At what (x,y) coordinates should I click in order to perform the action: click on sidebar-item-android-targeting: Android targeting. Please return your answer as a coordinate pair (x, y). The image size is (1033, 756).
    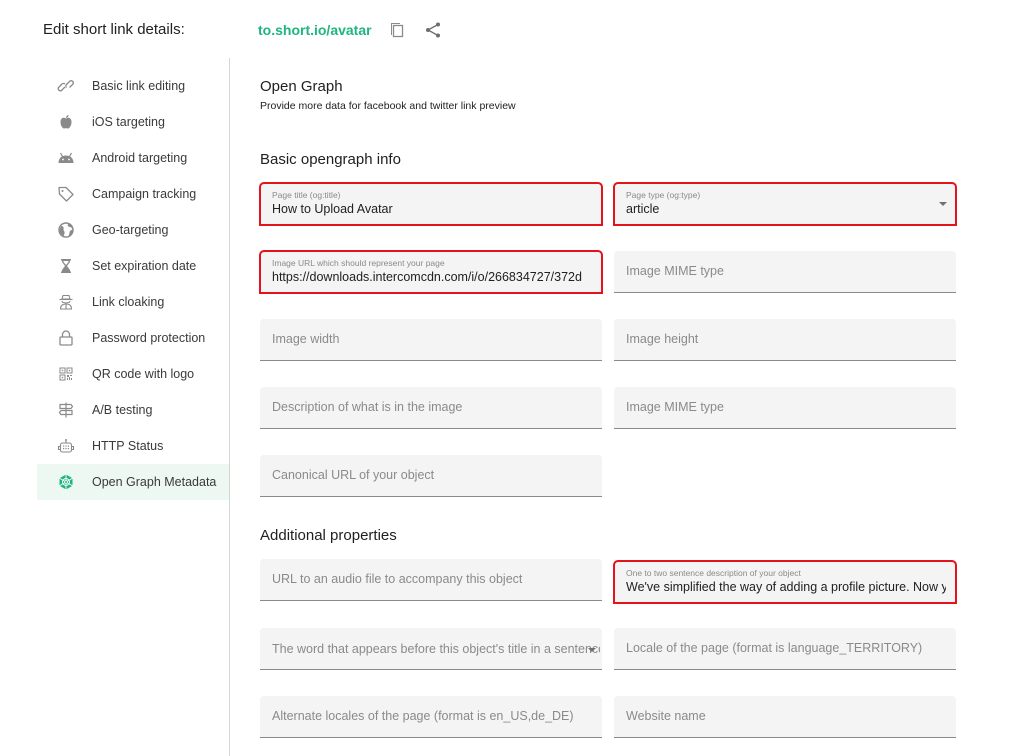
    Looking at the image, I should click on (133, 158).